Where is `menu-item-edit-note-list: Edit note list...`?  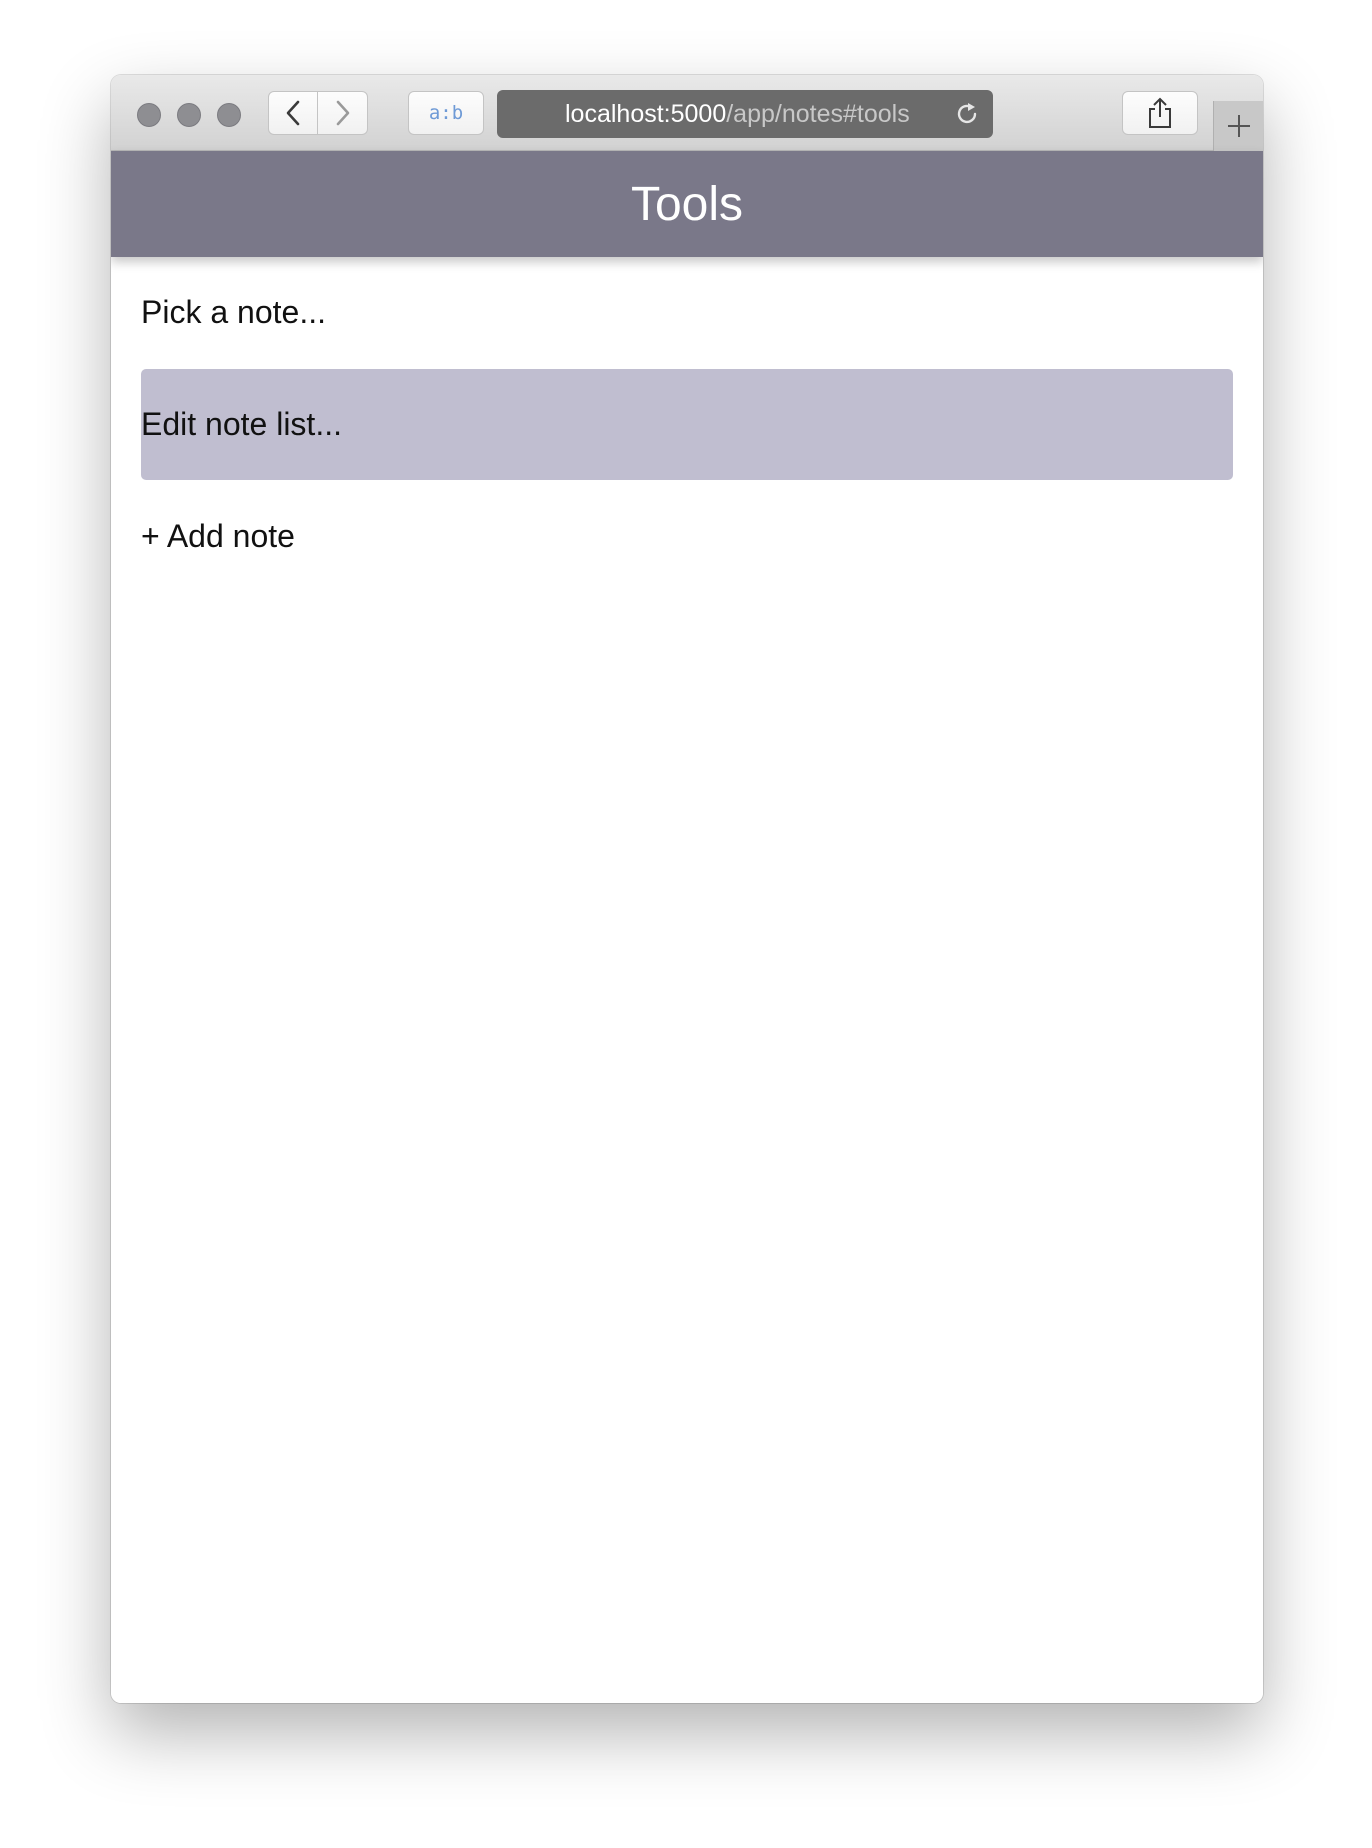 menu-item-edit-note-list: Edit note list... is located at coordinates (687, 424).